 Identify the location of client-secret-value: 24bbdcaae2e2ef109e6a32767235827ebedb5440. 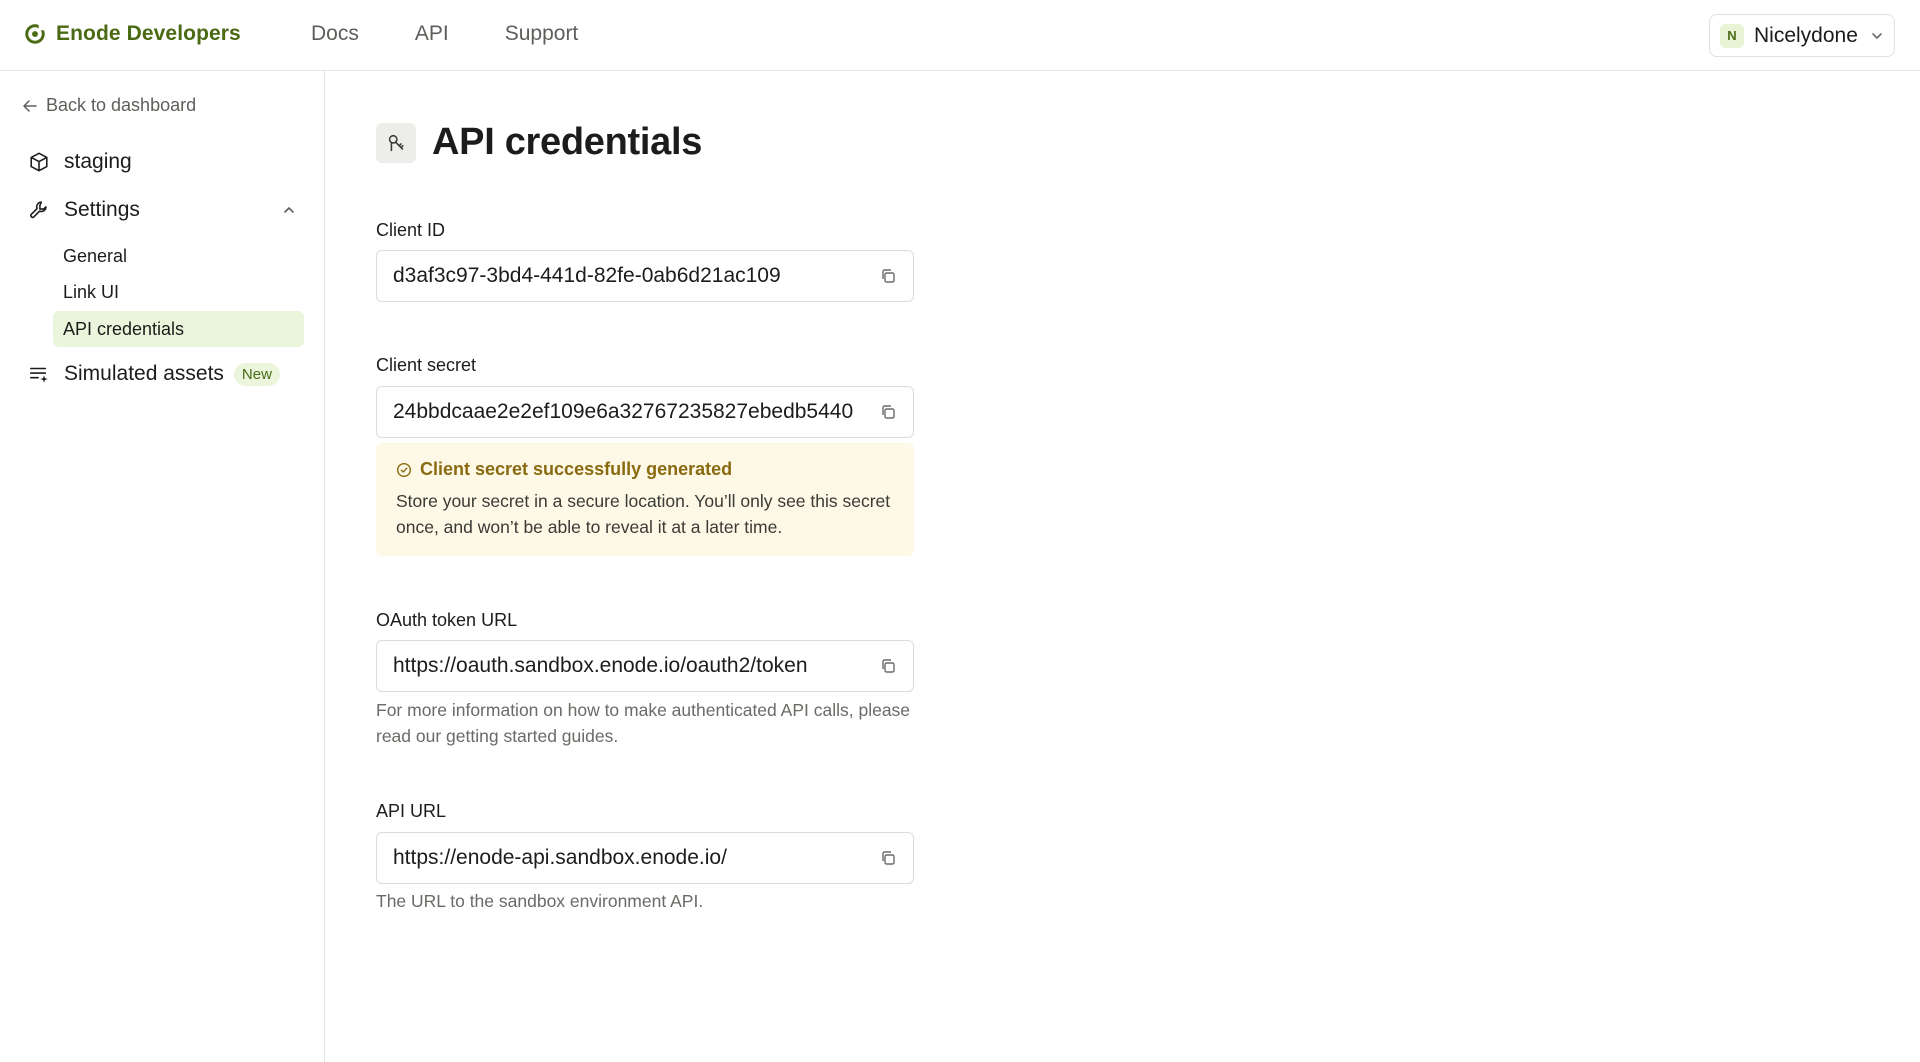
(636, 412).